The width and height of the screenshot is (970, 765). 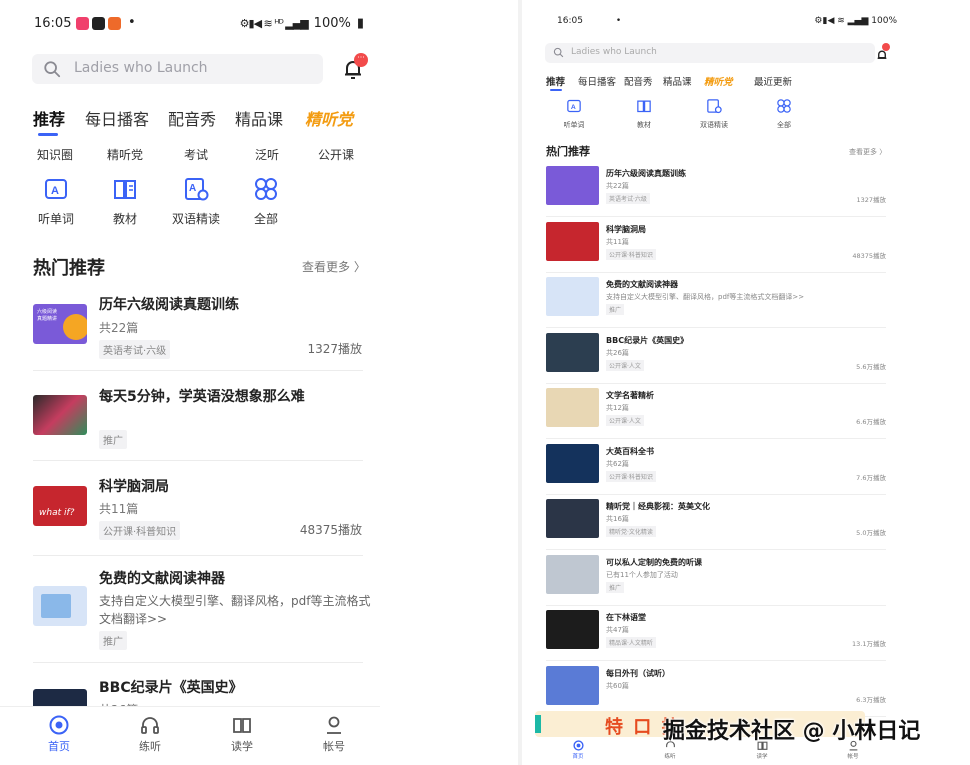 What do you see at coordinates (617, 352) in the screenshot?
I see `item-count: 共26篇` at bounding box center [617, 352].